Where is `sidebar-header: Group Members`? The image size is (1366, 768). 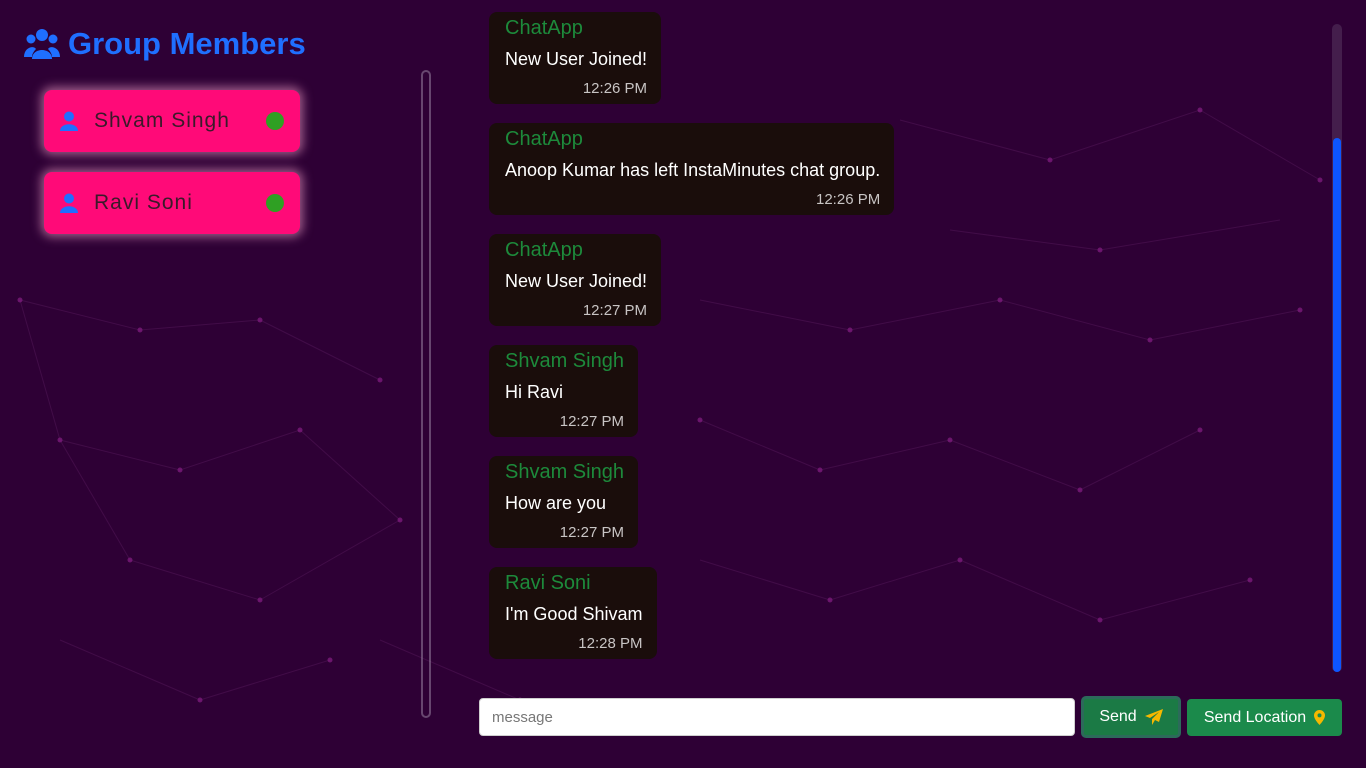 sidebar-header: Group Members is located at coordinates (165, 44).